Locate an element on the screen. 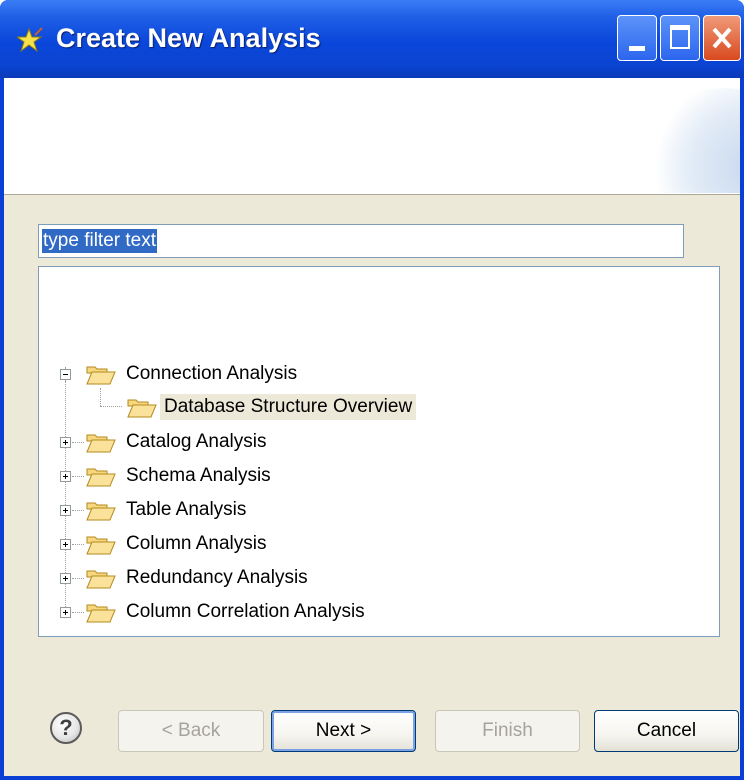  tree-item-database-structure-overview: Database Structure Overview is located at coordinates (288, 407).